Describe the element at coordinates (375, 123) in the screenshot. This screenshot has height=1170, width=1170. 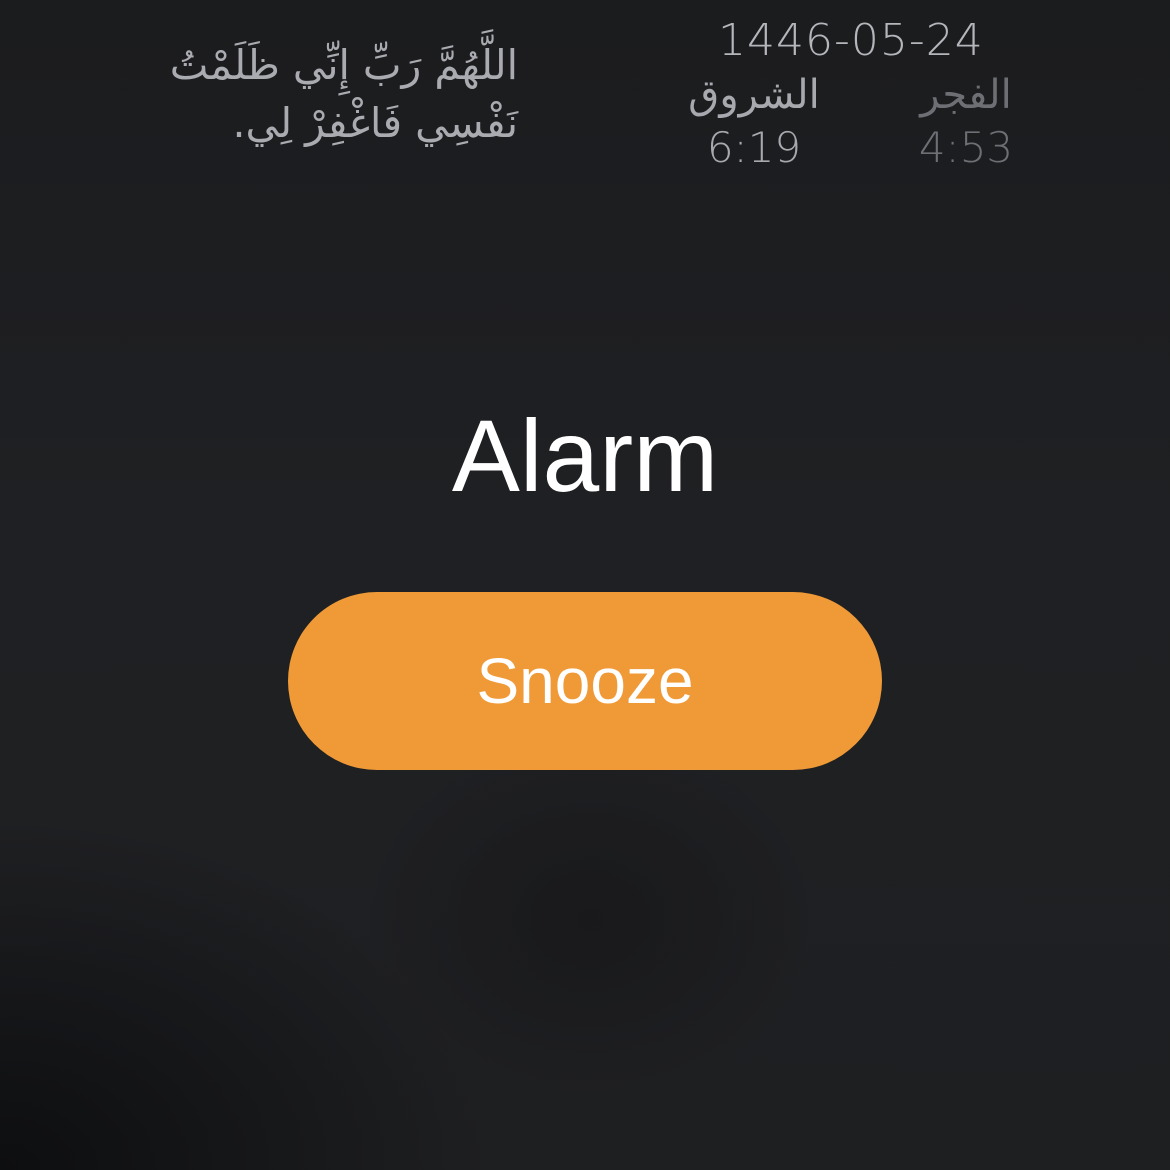
I see `dua-line-2: نَفْسِي فَاغْفِرْ لِي.` at that location.